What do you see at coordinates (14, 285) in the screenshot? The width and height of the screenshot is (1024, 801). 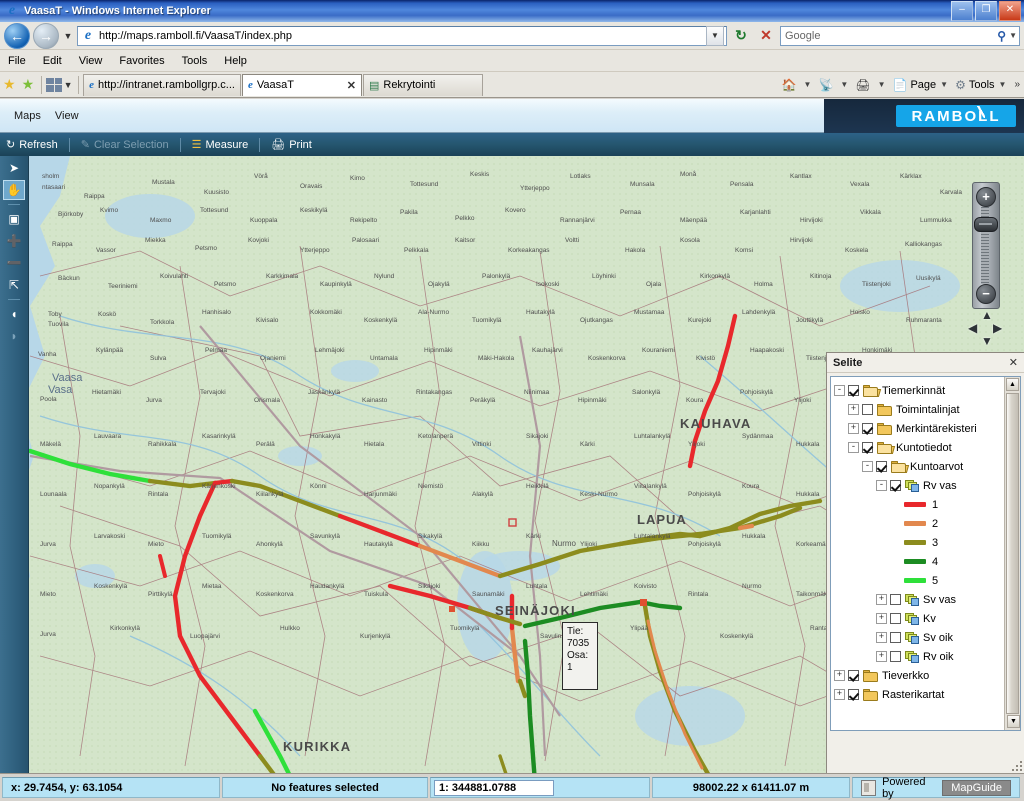 I see `zoom-extent-tool-button: ⇱` at bounding box center [14, 285].